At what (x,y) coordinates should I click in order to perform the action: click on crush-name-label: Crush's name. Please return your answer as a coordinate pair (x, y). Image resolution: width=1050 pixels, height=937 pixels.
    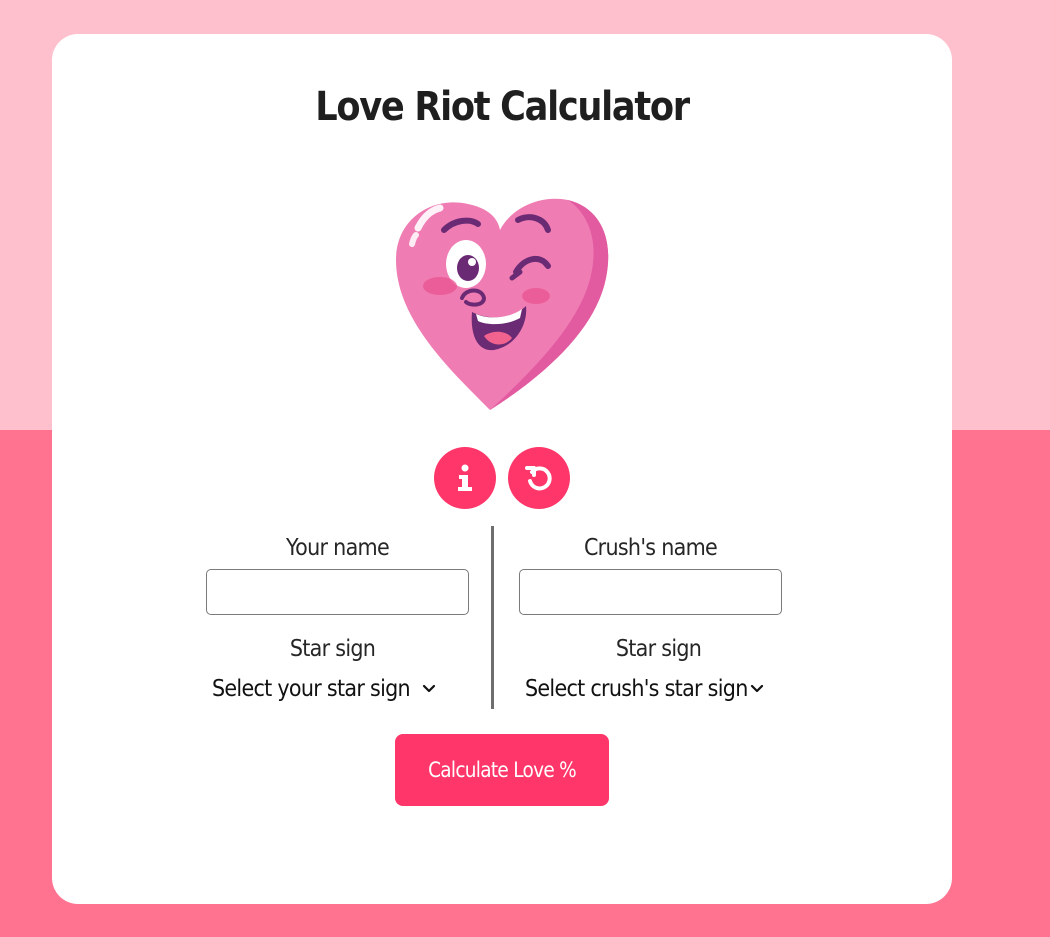
    Looking at the image, I should click on (650, 548).